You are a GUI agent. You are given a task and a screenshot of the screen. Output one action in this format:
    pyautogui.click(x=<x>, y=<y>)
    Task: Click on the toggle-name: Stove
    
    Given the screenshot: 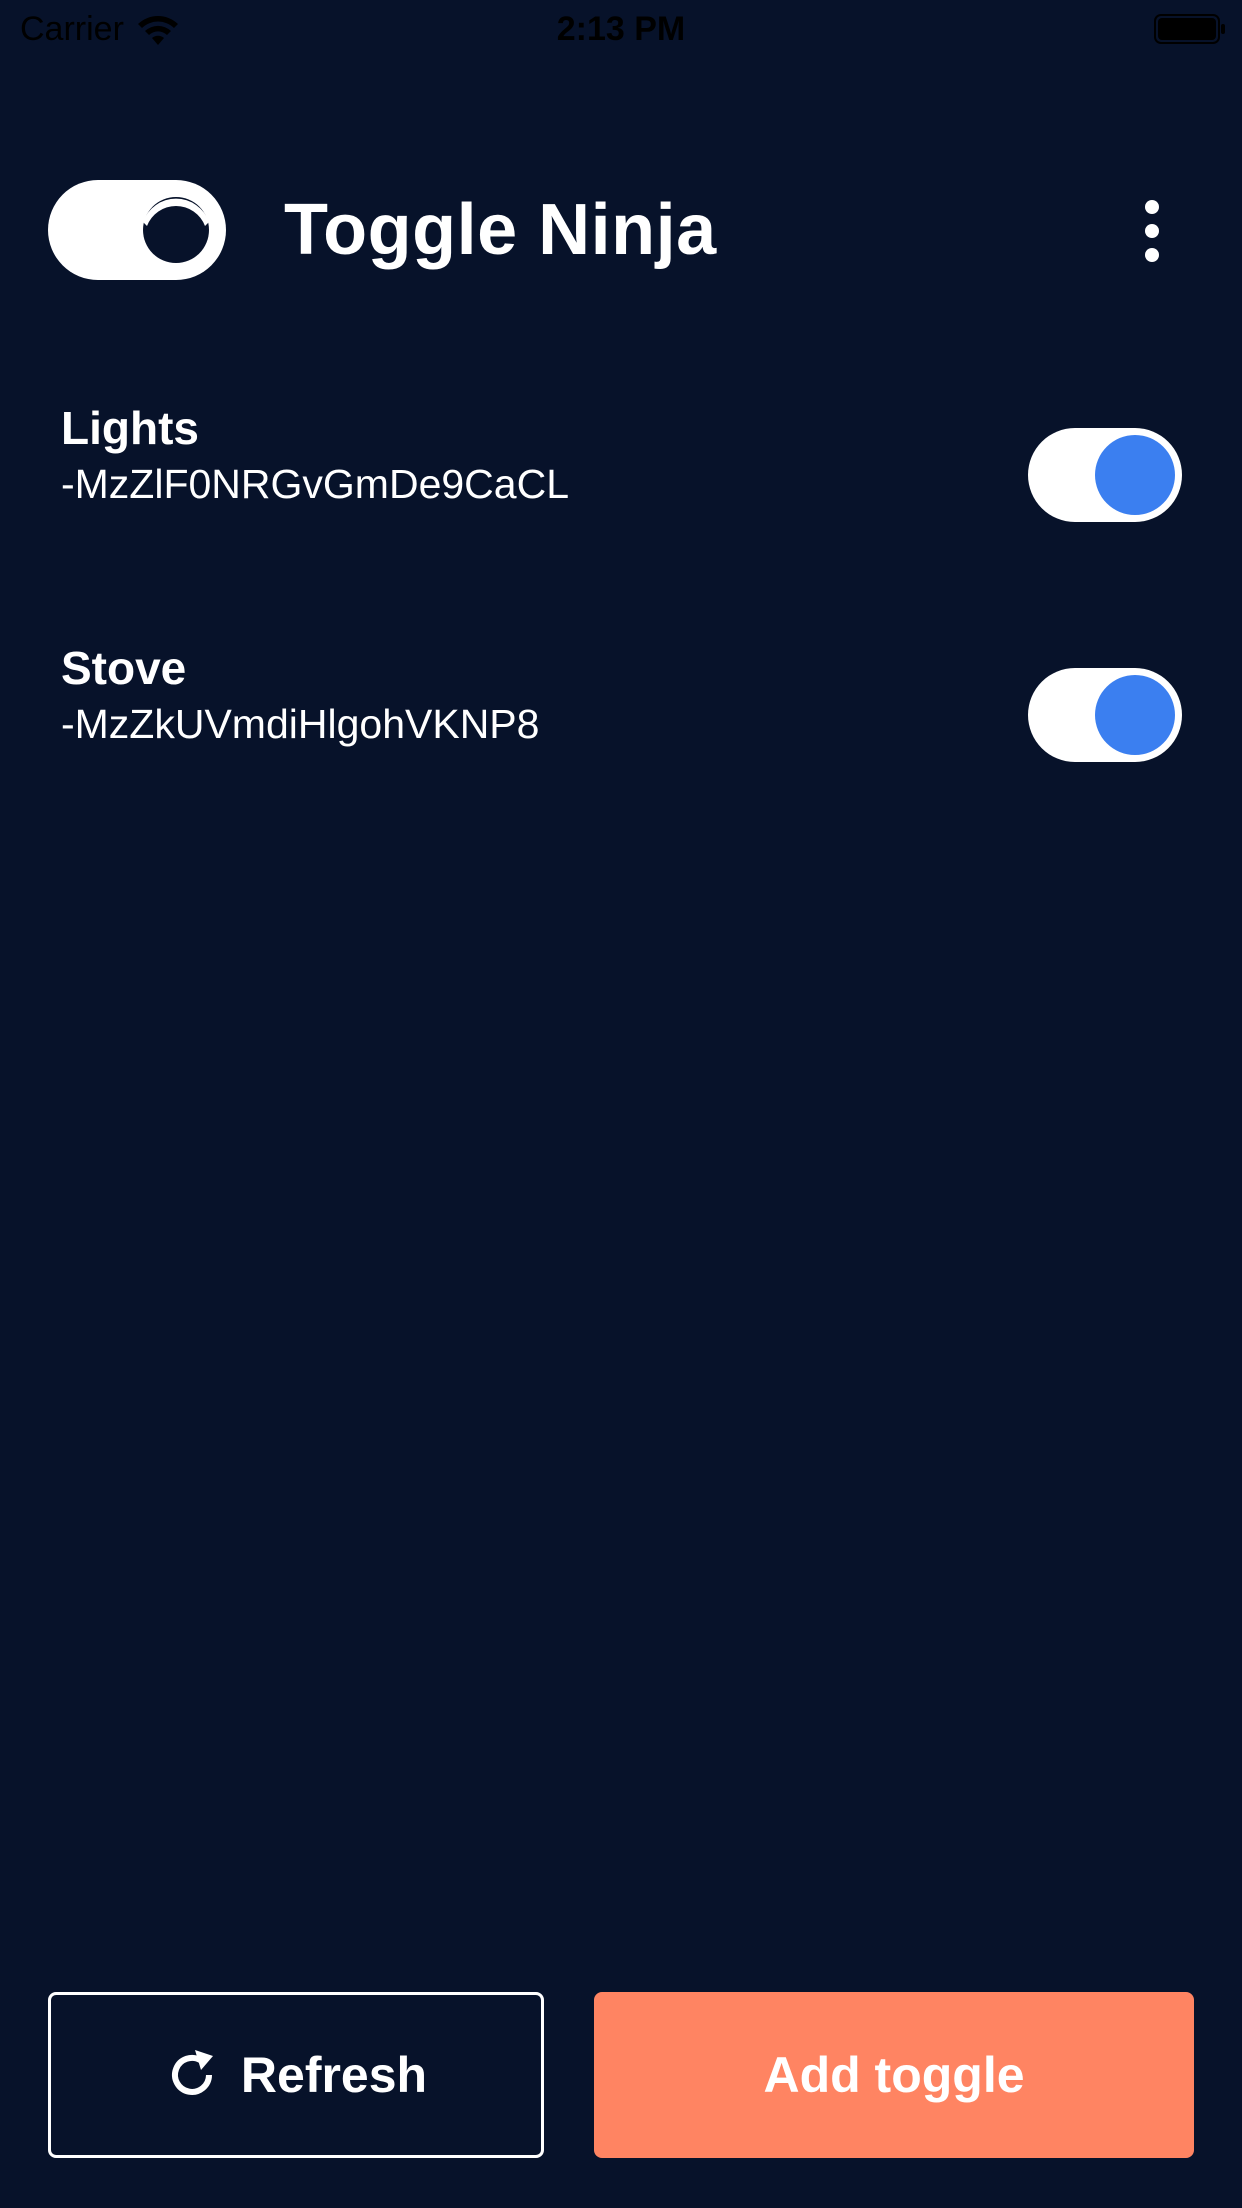 What is the action you would take?
    pyautogui.click(x=124, y=668)
    